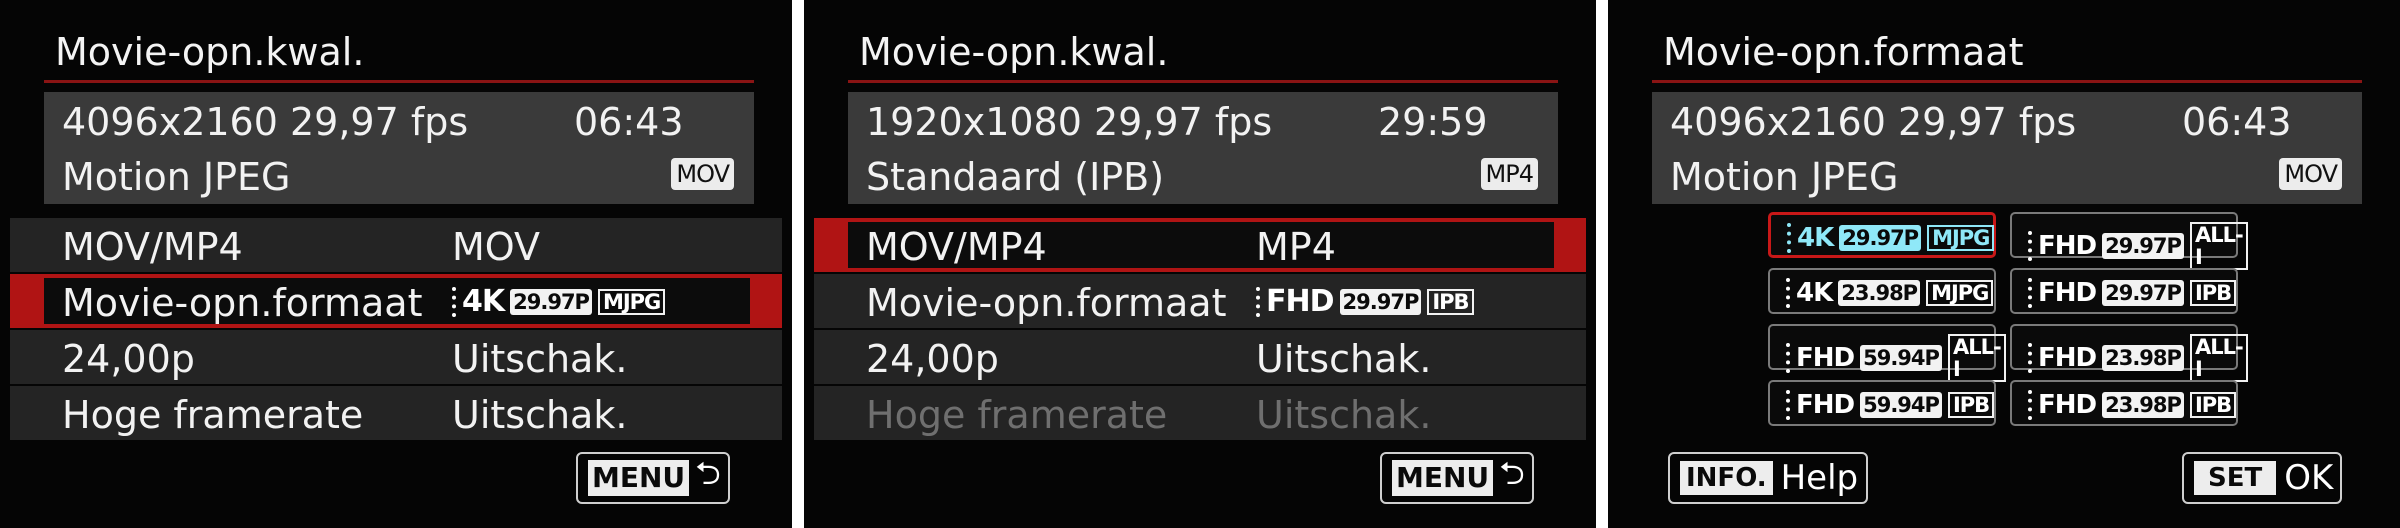 The width and height of the screenshot is (2400, 528). Describe the element at coordinates (396, 413) in the screenshot. I see `menu-row-high-framerate: Hoge framerate Uitschak.` at that location.